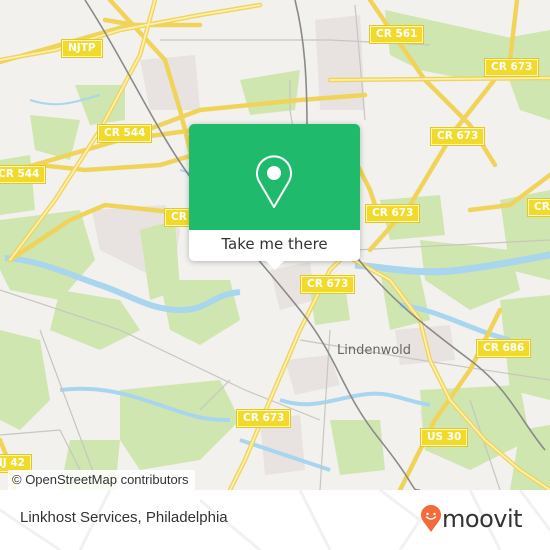 The image size is (550, 550). Describe the element at coordinates (101, 480) in the screenshot. I see `map-attribution: © OpenStreetMap contributors` at that location.